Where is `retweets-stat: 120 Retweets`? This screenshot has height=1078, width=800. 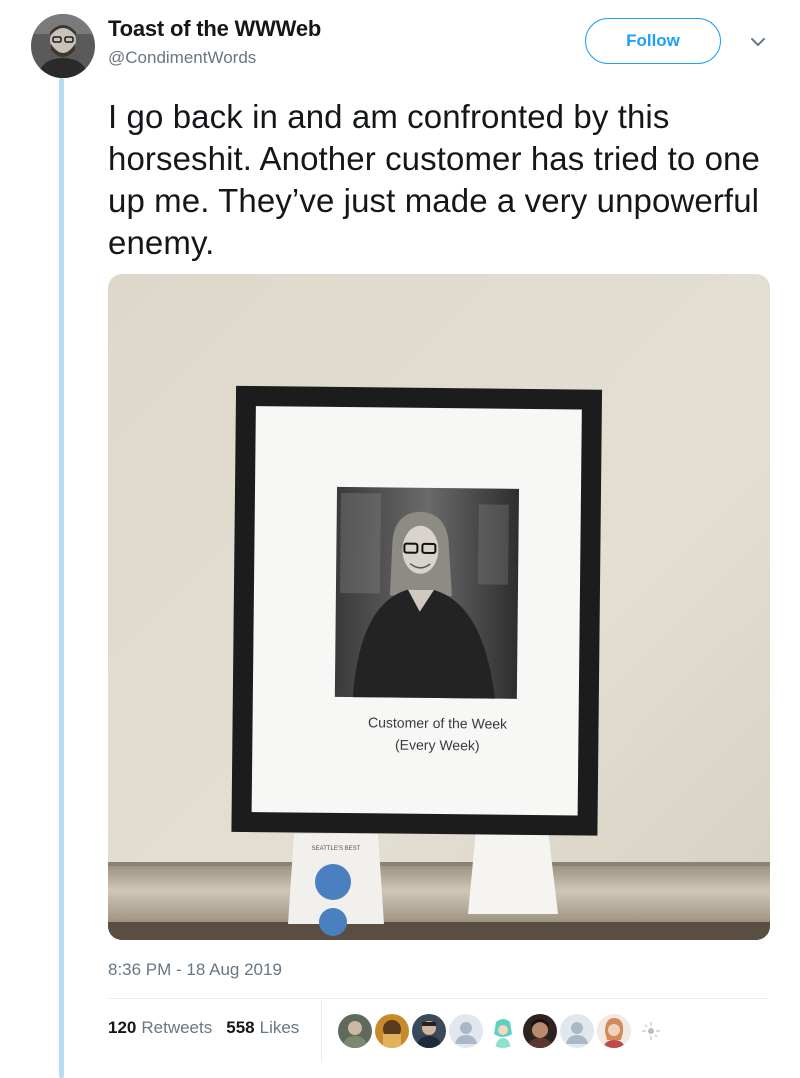 retweets-stat: 120 Retweets is located at coordinates (160, 1028).